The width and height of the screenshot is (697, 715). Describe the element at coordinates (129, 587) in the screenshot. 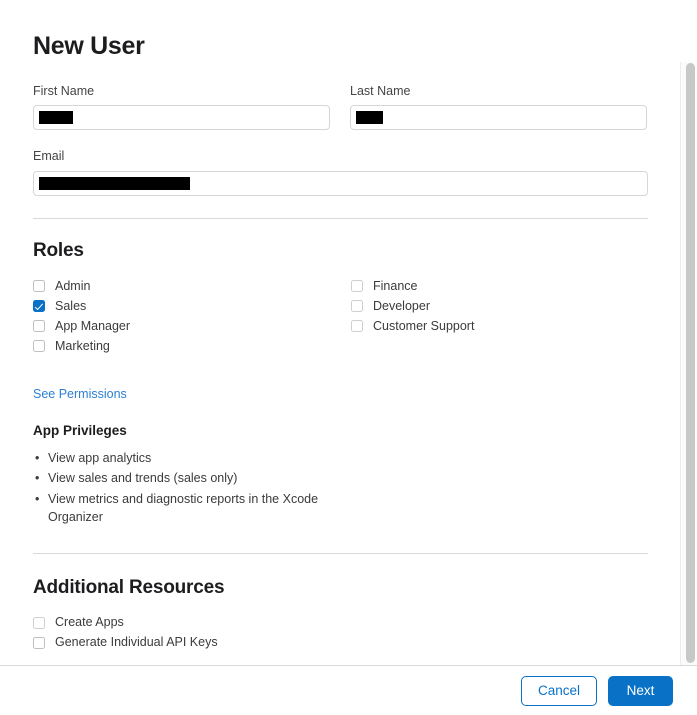

I see `additional-resources-heading: Additional Resources` at that location.